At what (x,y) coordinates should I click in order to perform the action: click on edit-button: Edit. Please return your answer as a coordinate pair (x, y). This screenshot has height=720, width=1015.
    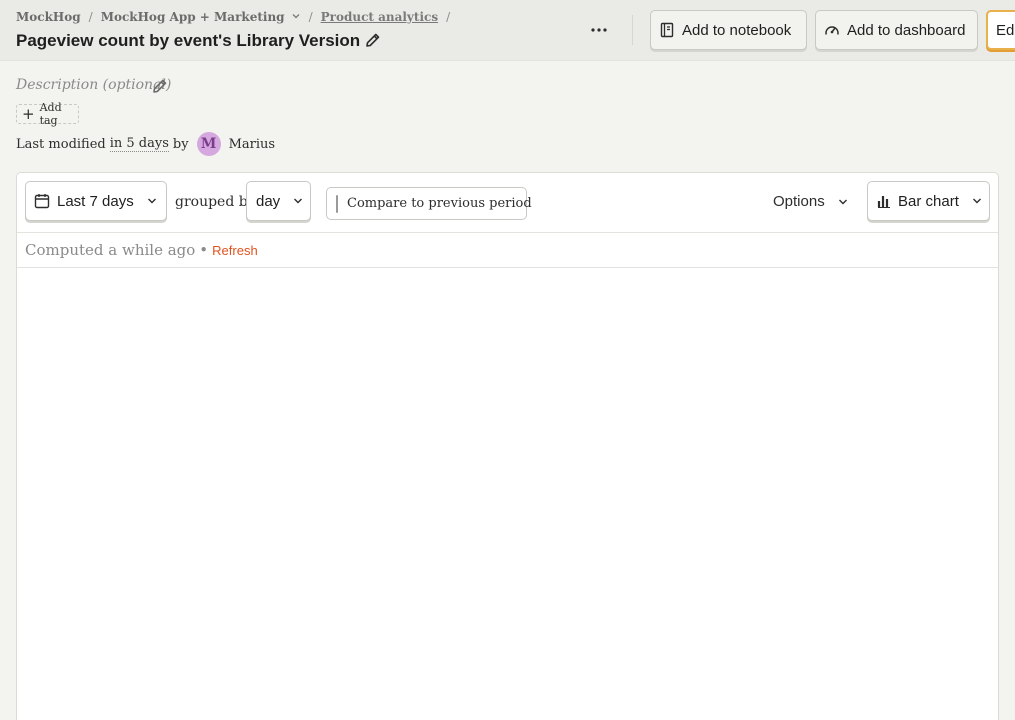
    Looking at the image, I should click on (1000, 30).